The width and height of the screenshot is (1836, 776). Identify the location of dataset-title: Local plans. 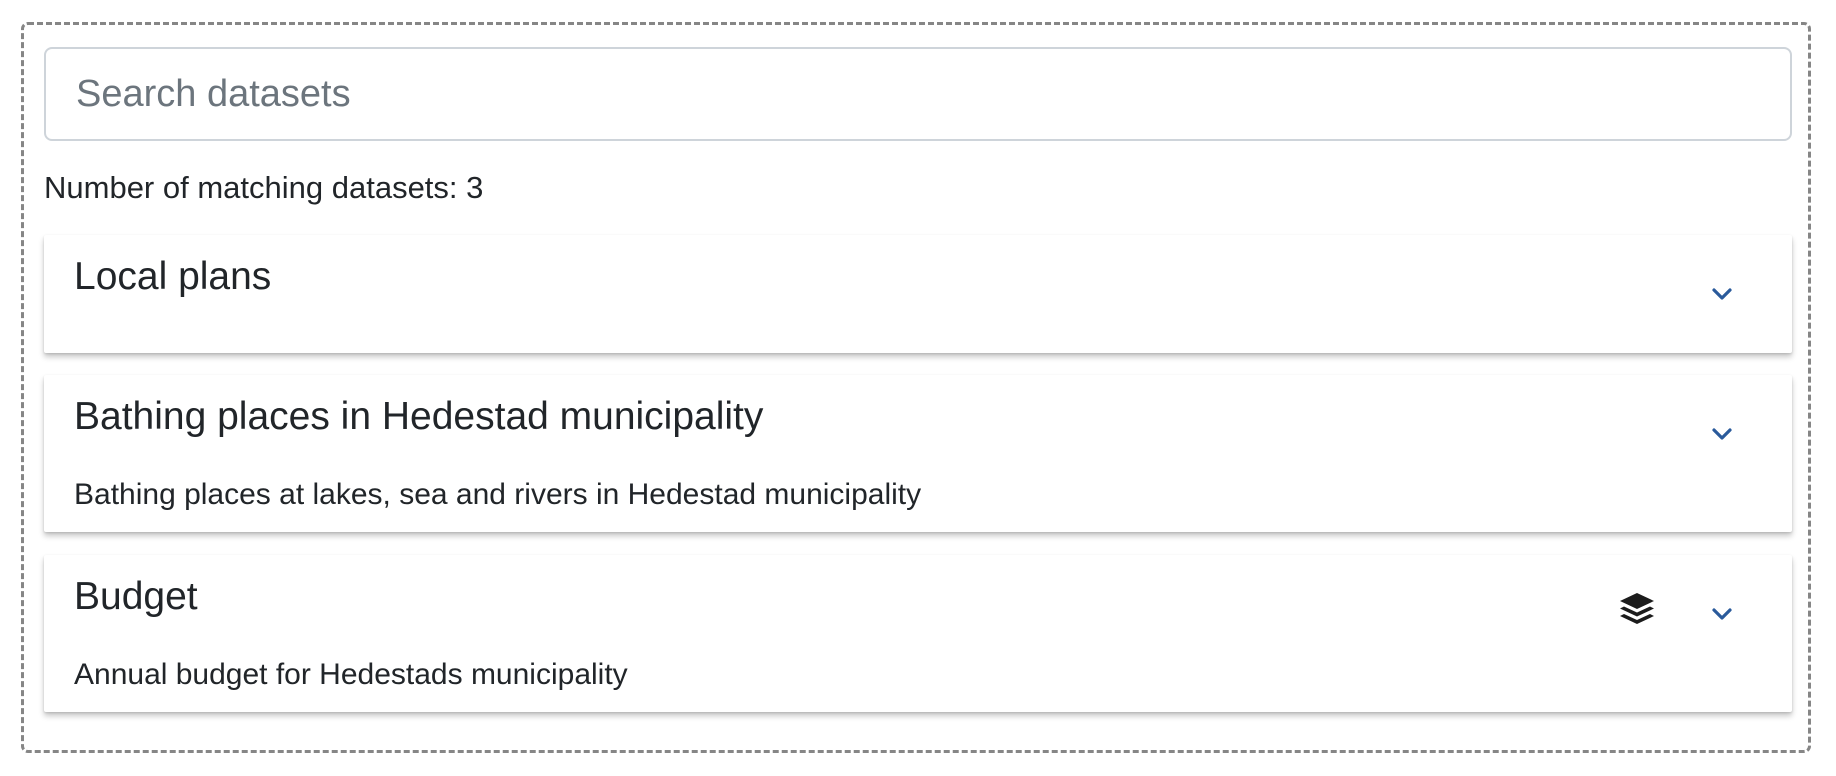
(173, 276).